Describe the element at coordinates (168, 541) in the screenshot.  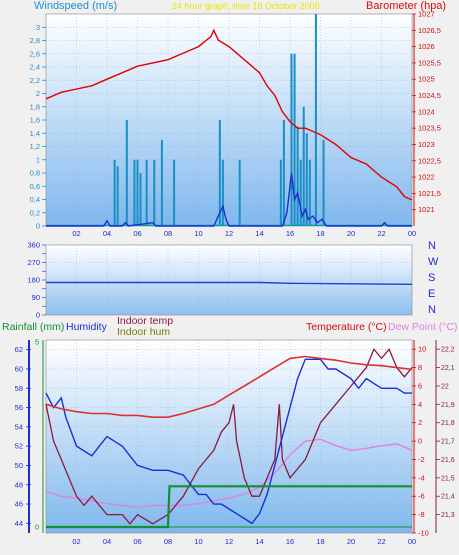
I see `hum-x-tick-3: 08` at that location.